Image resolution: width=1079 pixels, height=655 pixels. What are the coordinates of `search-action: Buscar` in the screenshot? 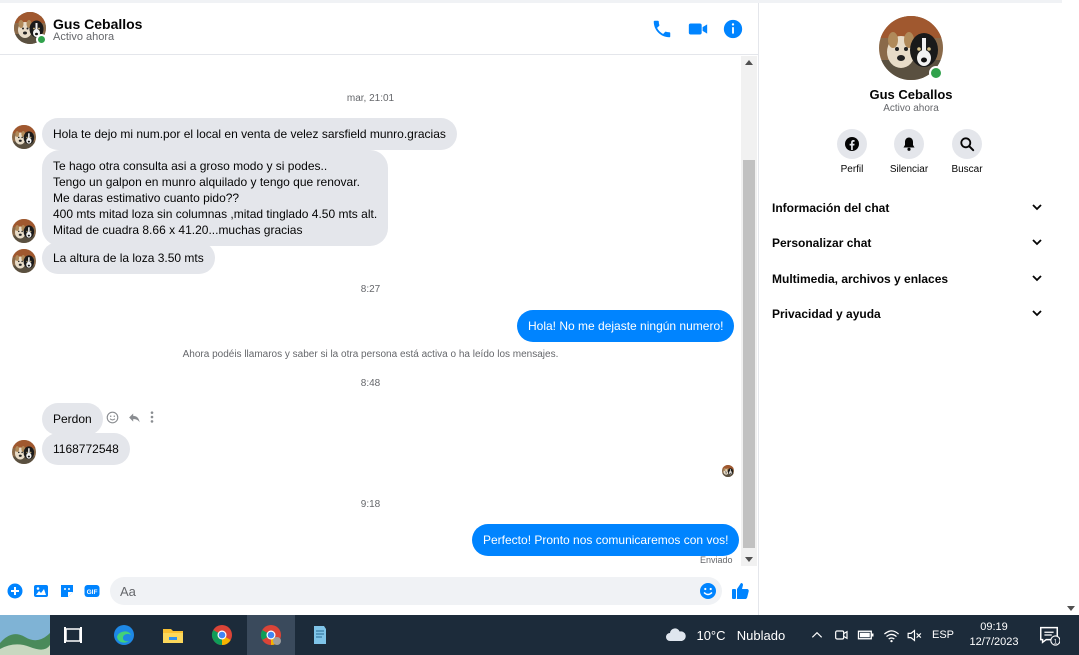 It's located at (967, 152).